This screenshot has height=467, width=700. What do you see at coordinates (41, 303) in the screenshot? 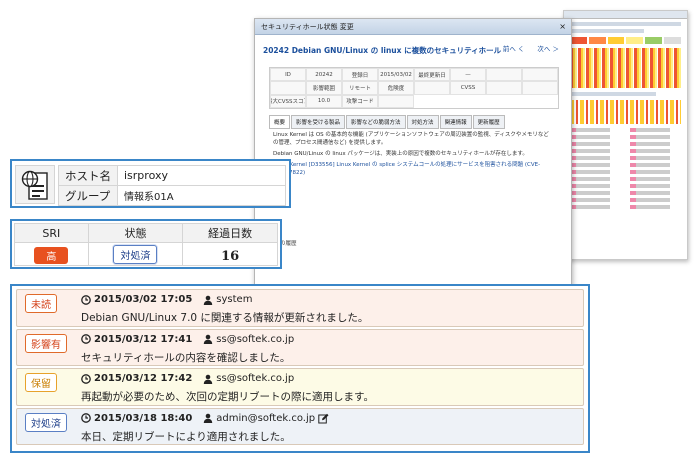
I see `status-tag-unread: 未読` at bounding box center [41, 303].